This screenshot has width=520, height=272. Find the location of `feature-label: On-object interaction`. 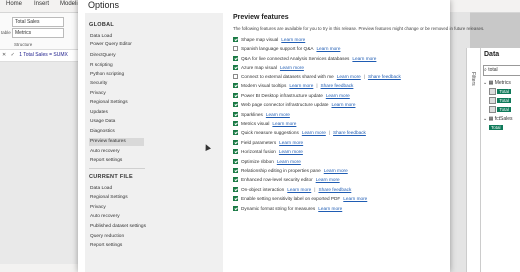

feature-label: On-object interaction is located at coordinates (262, 189).